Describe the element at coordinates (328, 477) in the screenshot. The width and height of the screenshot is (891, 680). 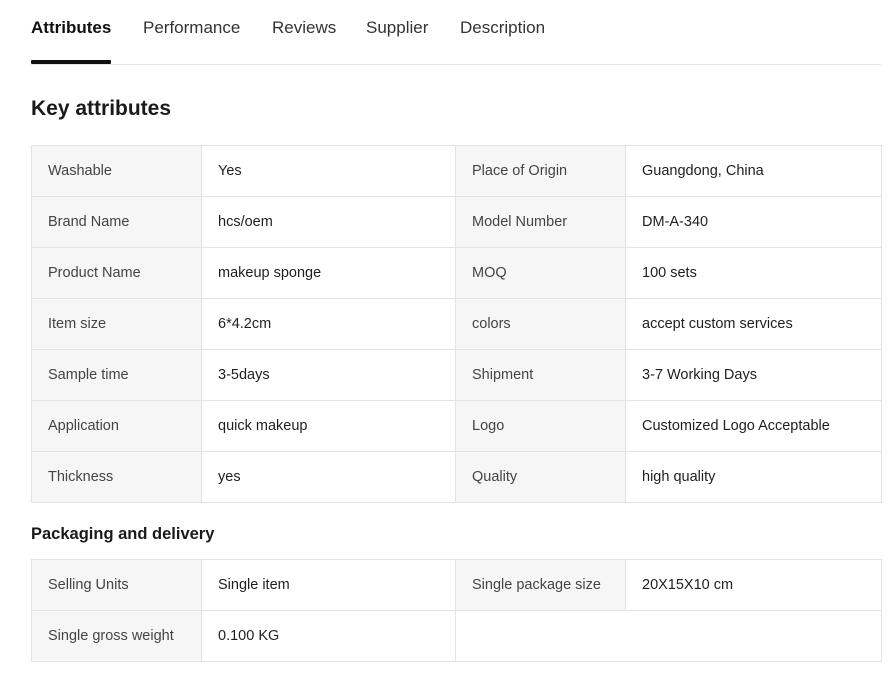
I see `attribute-value: yes` at that location.